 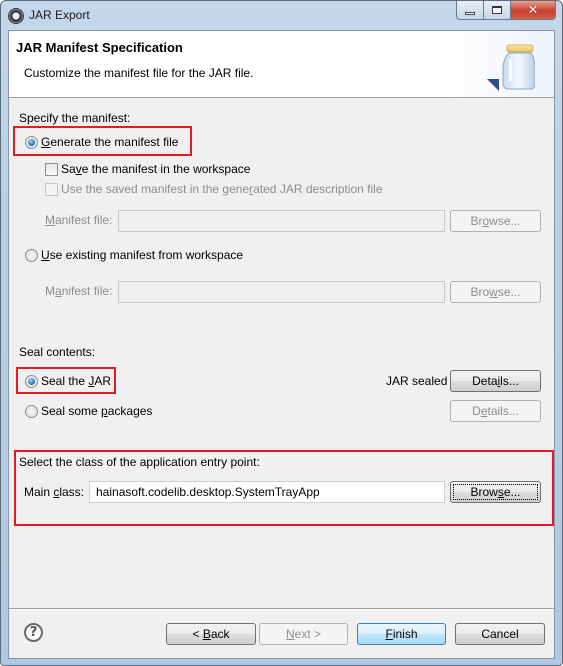 I want to click on mnemonic: e, so click(x=484, y=411).